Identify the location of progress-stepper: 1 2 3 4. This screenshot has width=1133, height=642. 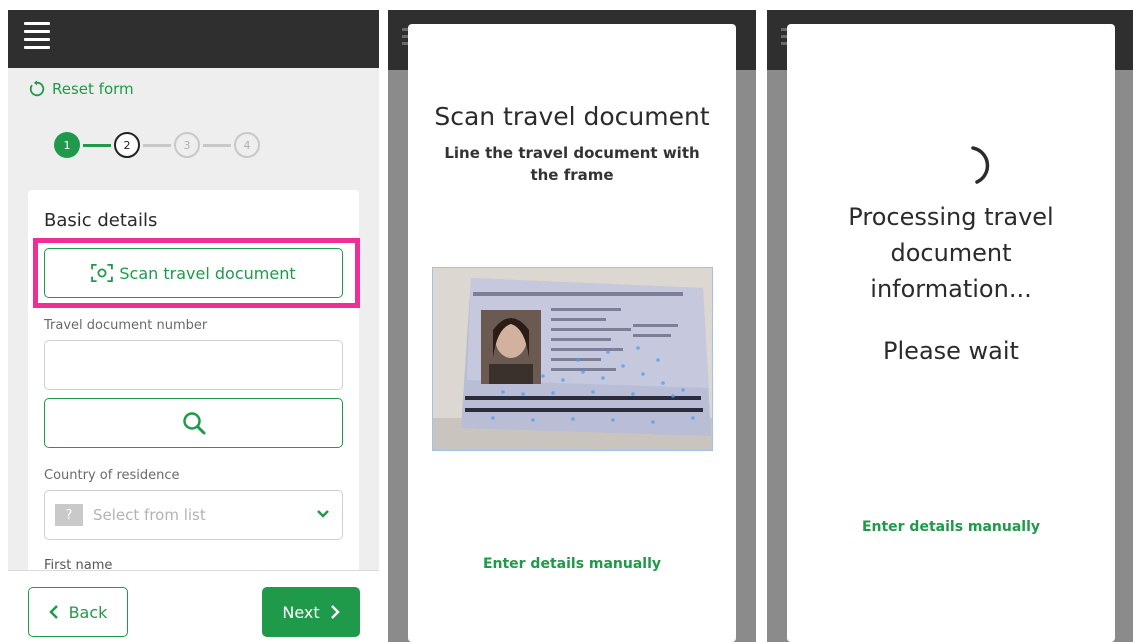
(157, 145).